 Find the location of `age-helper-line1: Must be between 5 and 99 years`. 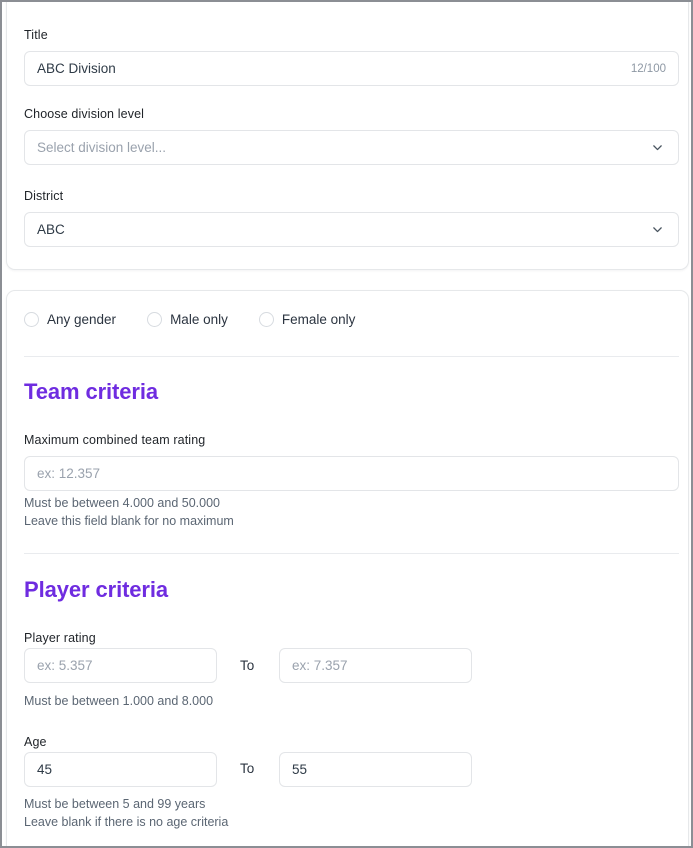

age-helper-line1: Must be between 5 and 99 years is located at coordinates (115, 804).